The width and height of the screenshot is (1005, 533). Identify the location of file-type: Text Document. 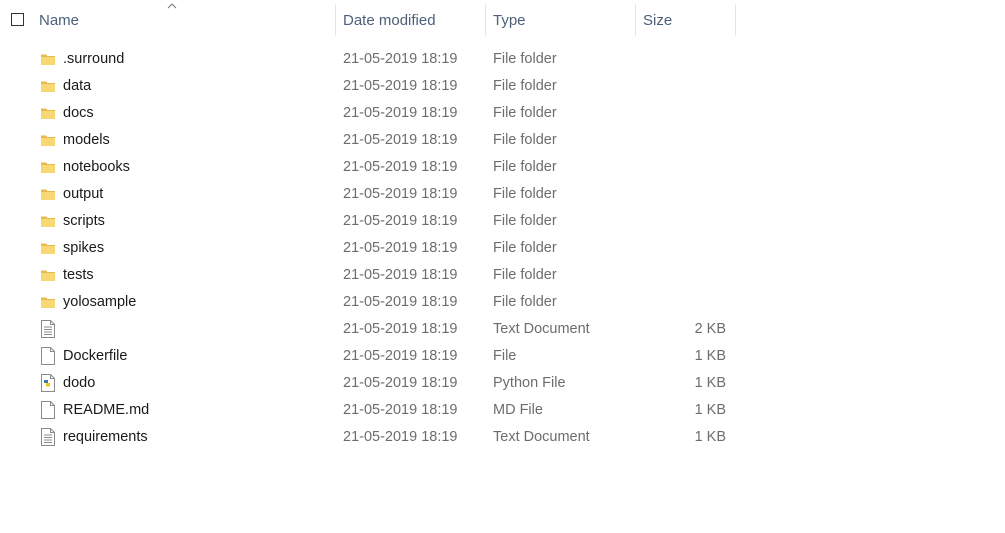
(541, 328).